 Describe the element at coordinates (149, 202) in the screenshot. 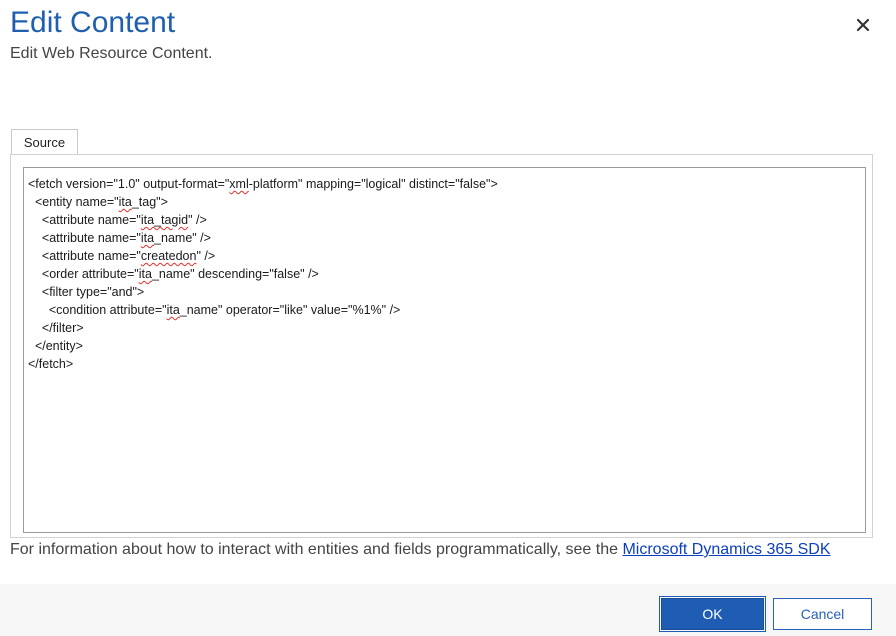

I see `code-text: _tag">` at that location.